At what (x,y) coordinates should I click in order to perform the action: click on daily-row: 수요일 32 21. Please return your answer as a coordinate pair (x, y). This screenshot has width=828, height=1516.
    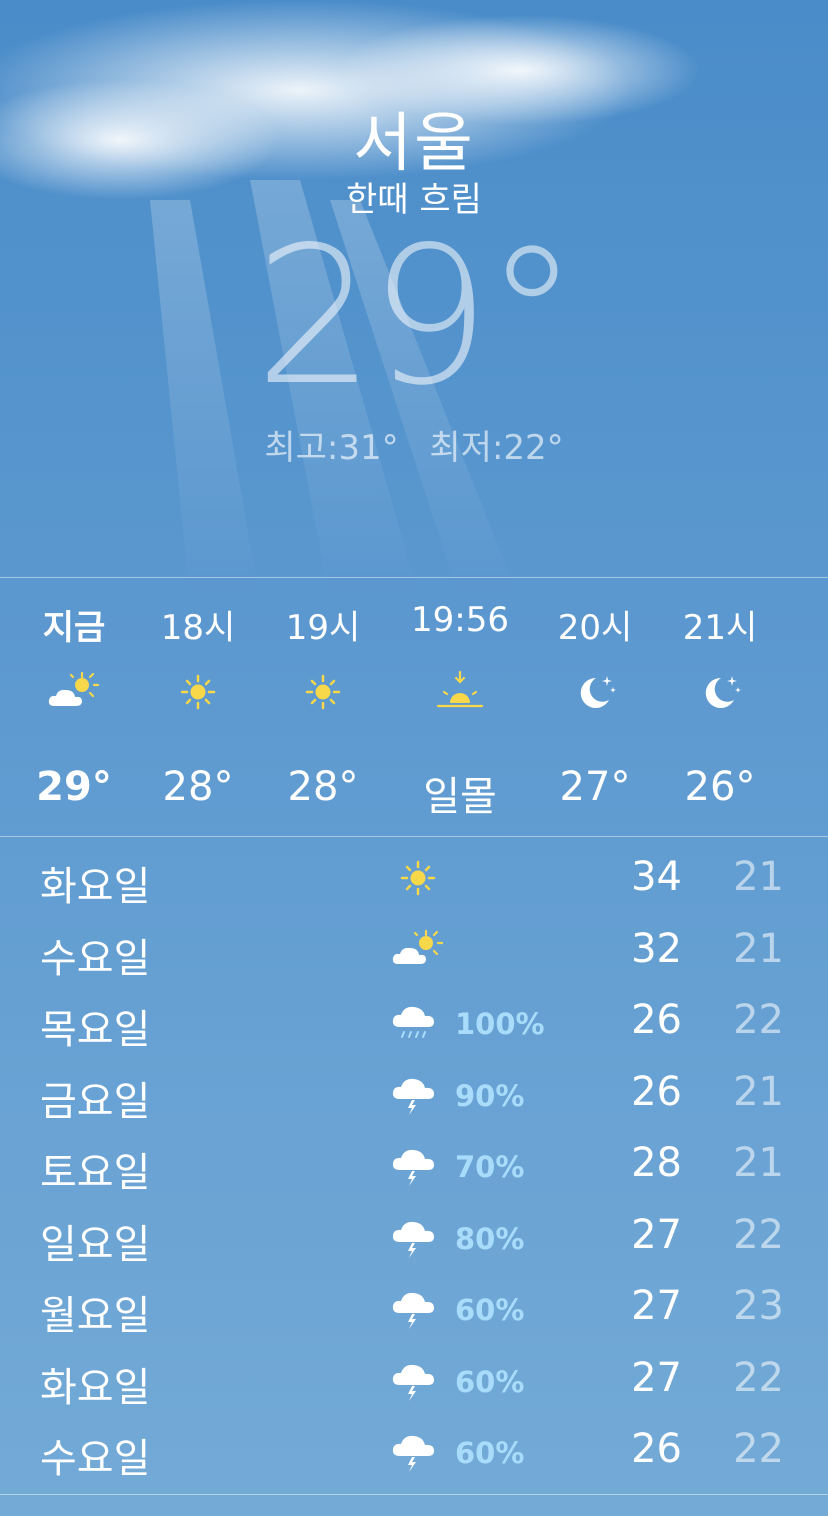
    Looking at the image, I should click on (414, 950).